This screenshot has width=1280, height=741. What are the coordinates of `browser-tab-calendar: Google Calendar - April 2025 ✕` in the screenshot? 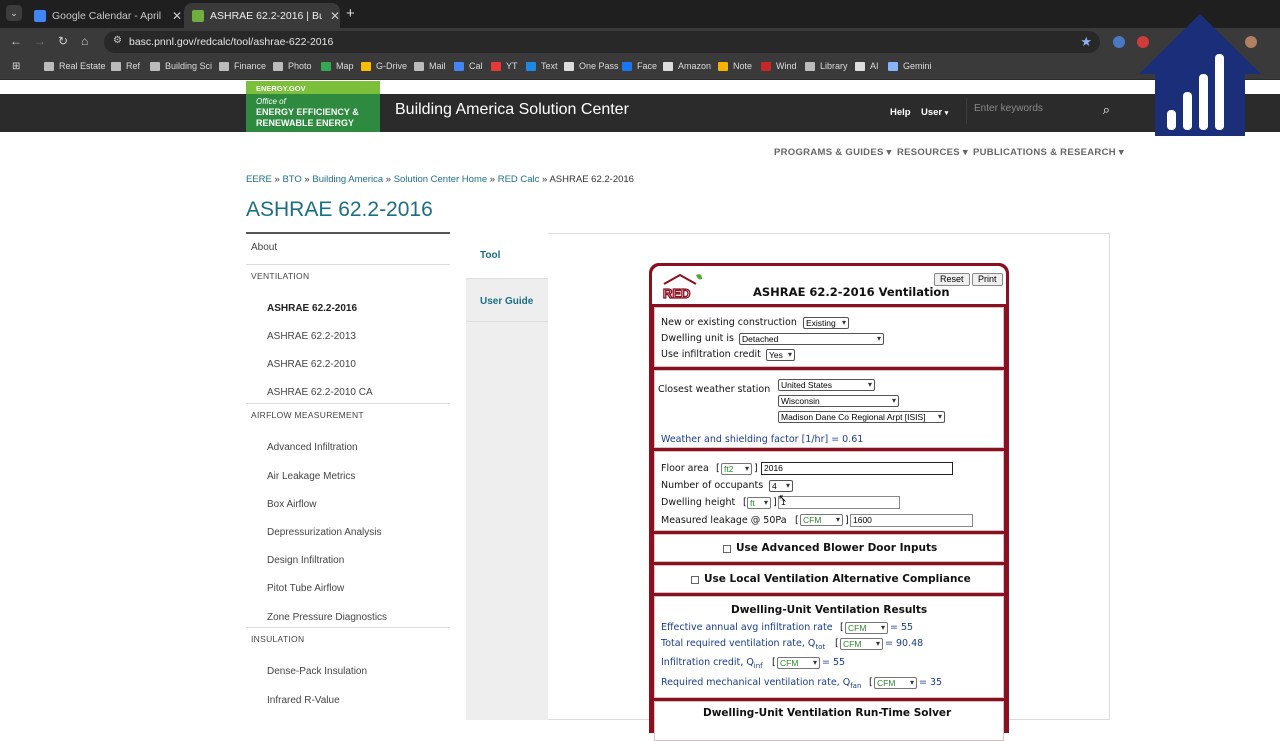 It's located at (104, 15).